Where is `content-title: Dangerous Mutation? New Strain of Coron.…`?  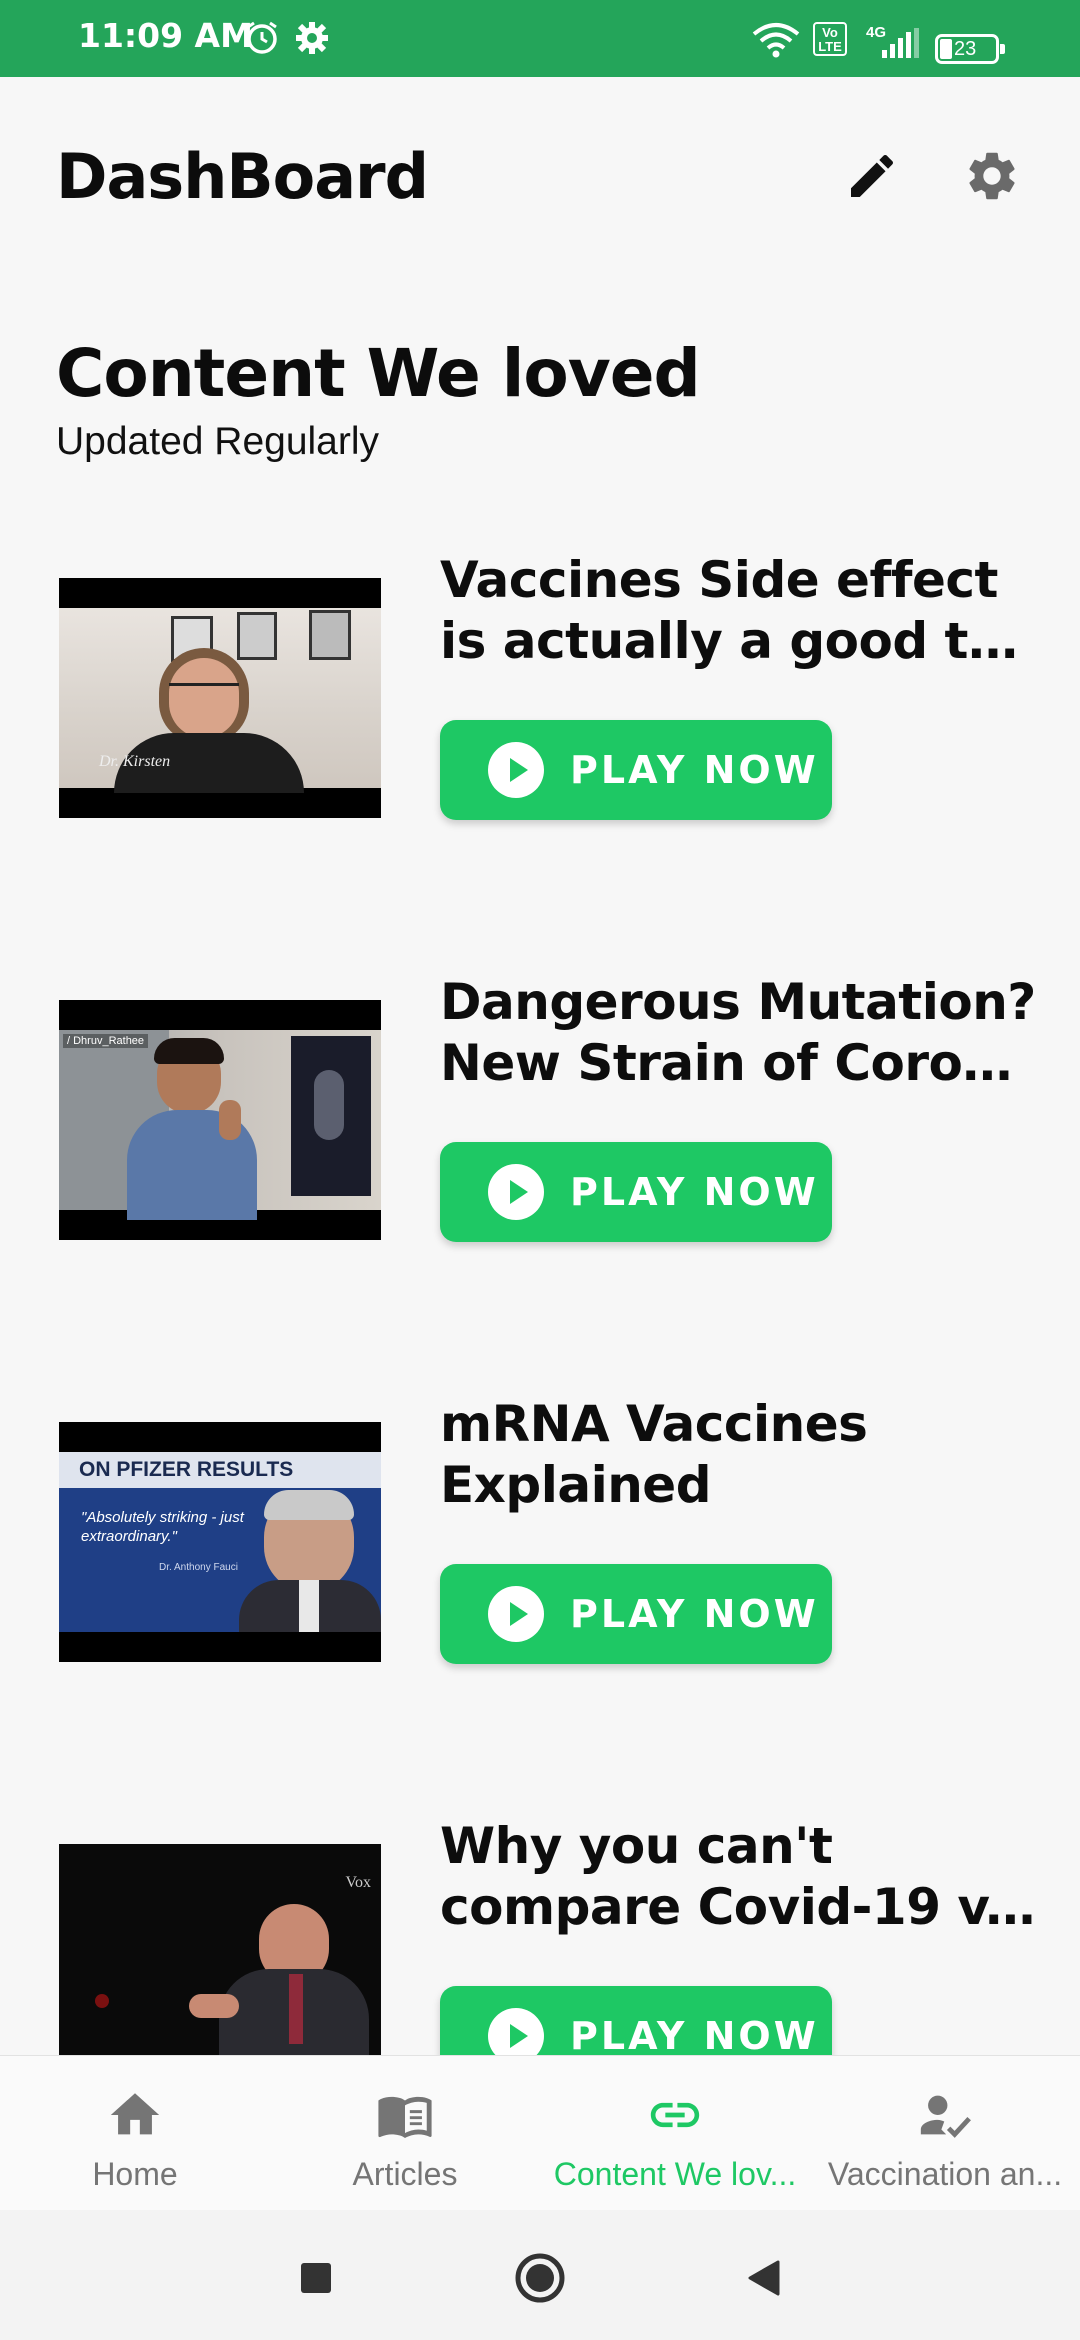 content-title: Dangerous Mutation? New Strain of Coron.… is located at coordinates (740, 1033).